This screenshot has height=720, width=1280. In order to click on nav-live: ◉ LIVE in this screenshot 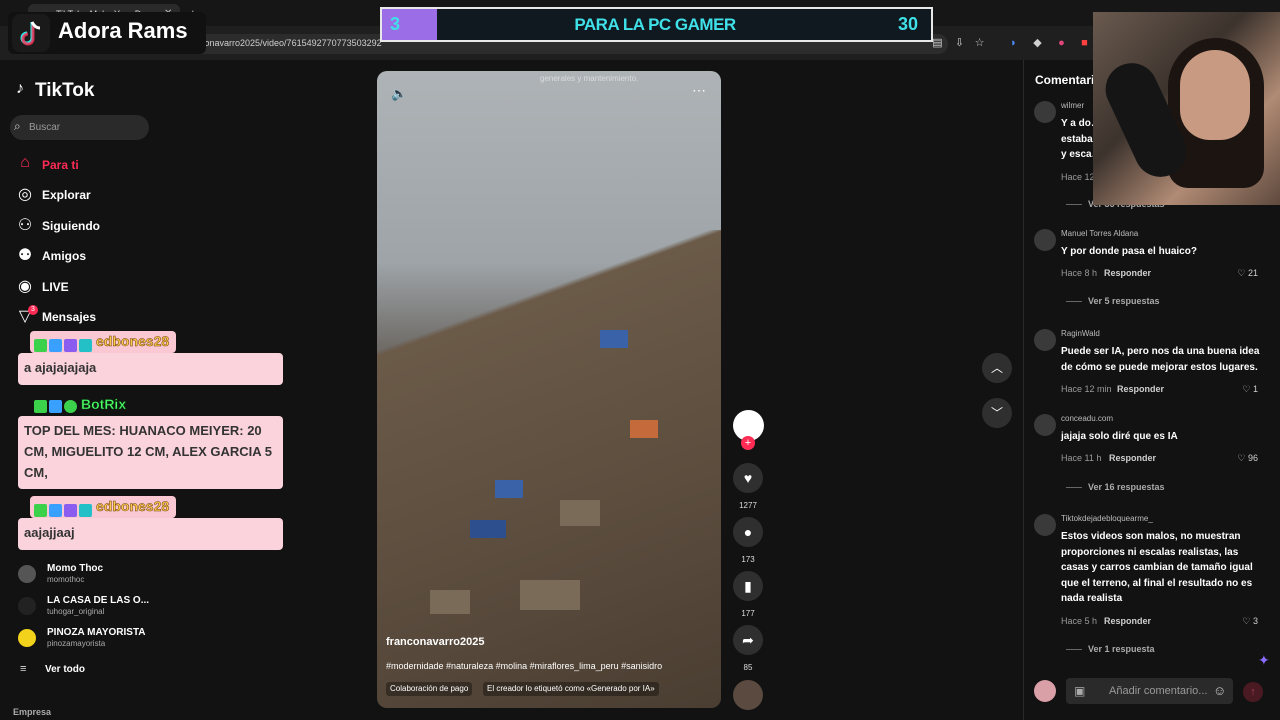, I will do `click(91, 288)`.